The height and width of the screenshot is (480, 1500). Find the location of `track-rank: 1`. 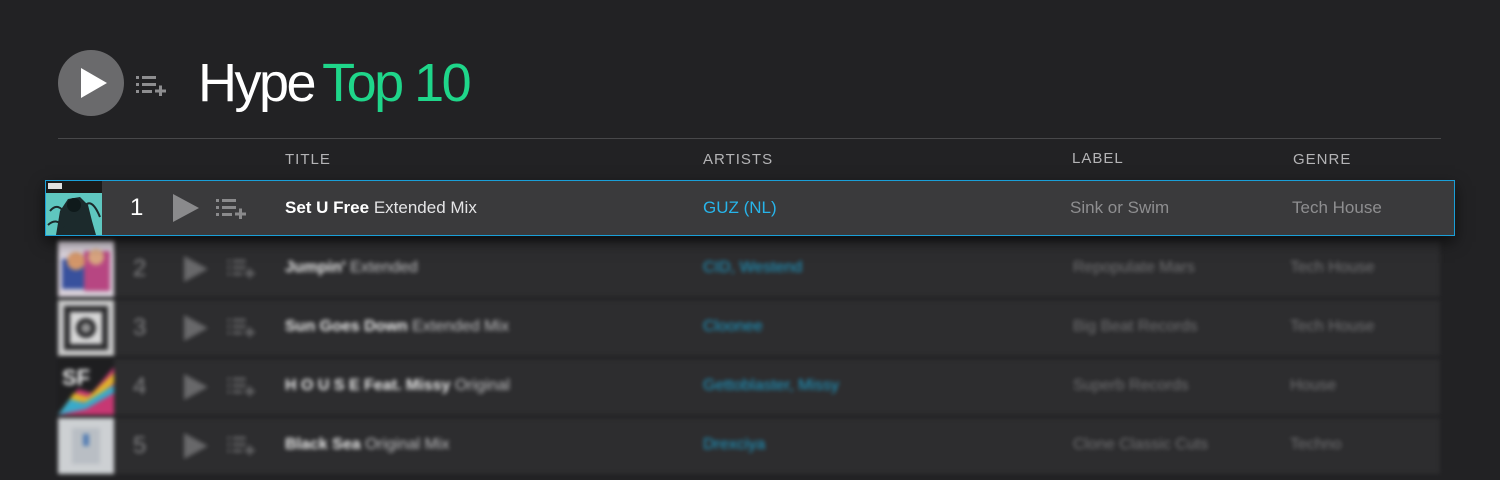

track-rank: 1 is located at coordinates (137, 207).